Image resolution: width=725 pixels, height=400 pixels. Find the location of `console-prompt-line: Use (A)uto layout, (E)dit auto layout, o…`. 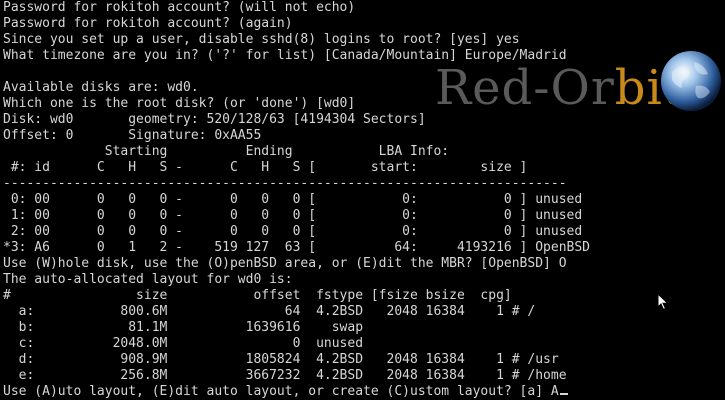

console-prompt-line: Use (A)uto layout, (E)dit auto layout, o… is located at coordinates (296, 392).